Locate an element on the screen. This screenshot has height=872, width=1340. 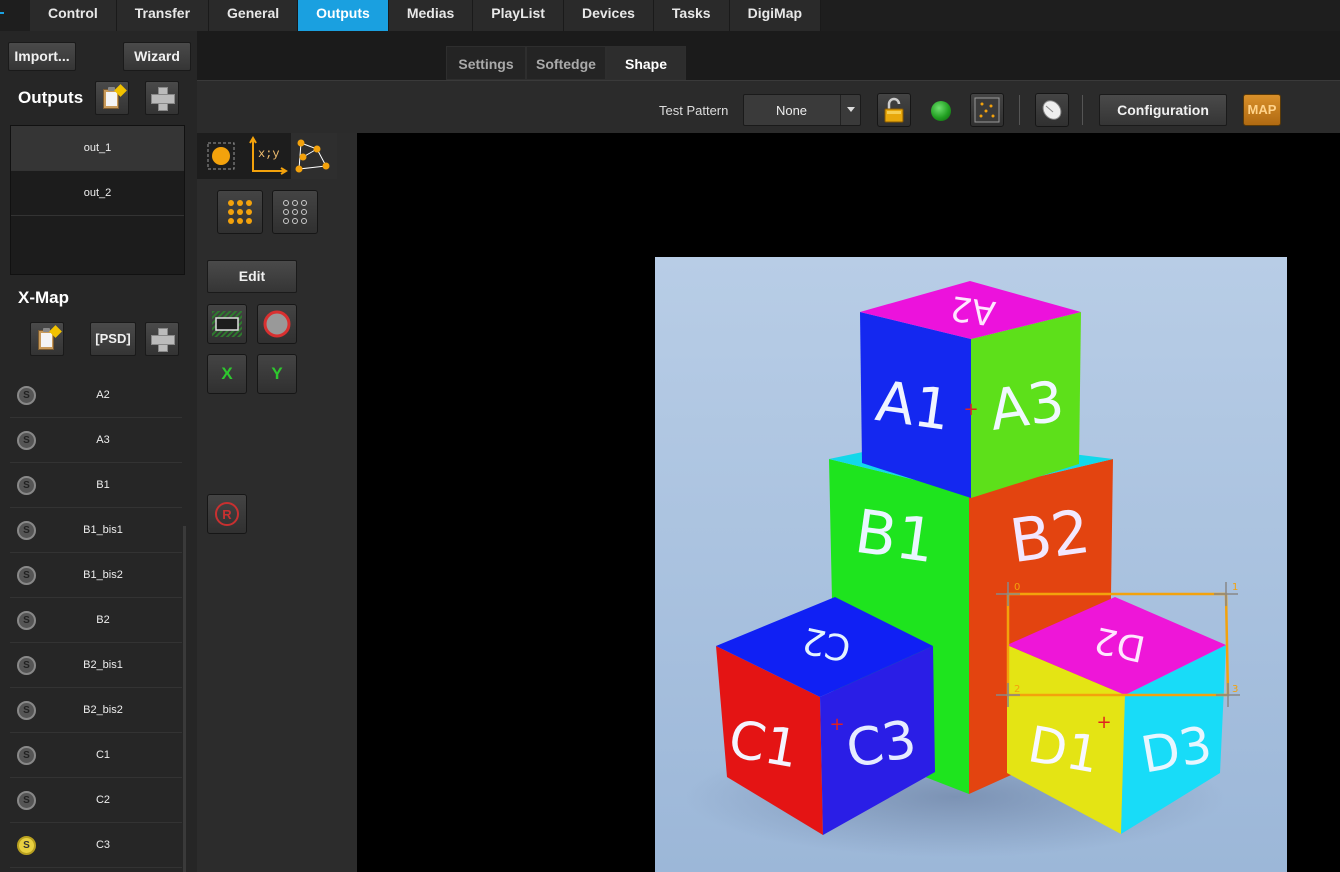
test-pattern-select: None is located at coordinates (802, 110).